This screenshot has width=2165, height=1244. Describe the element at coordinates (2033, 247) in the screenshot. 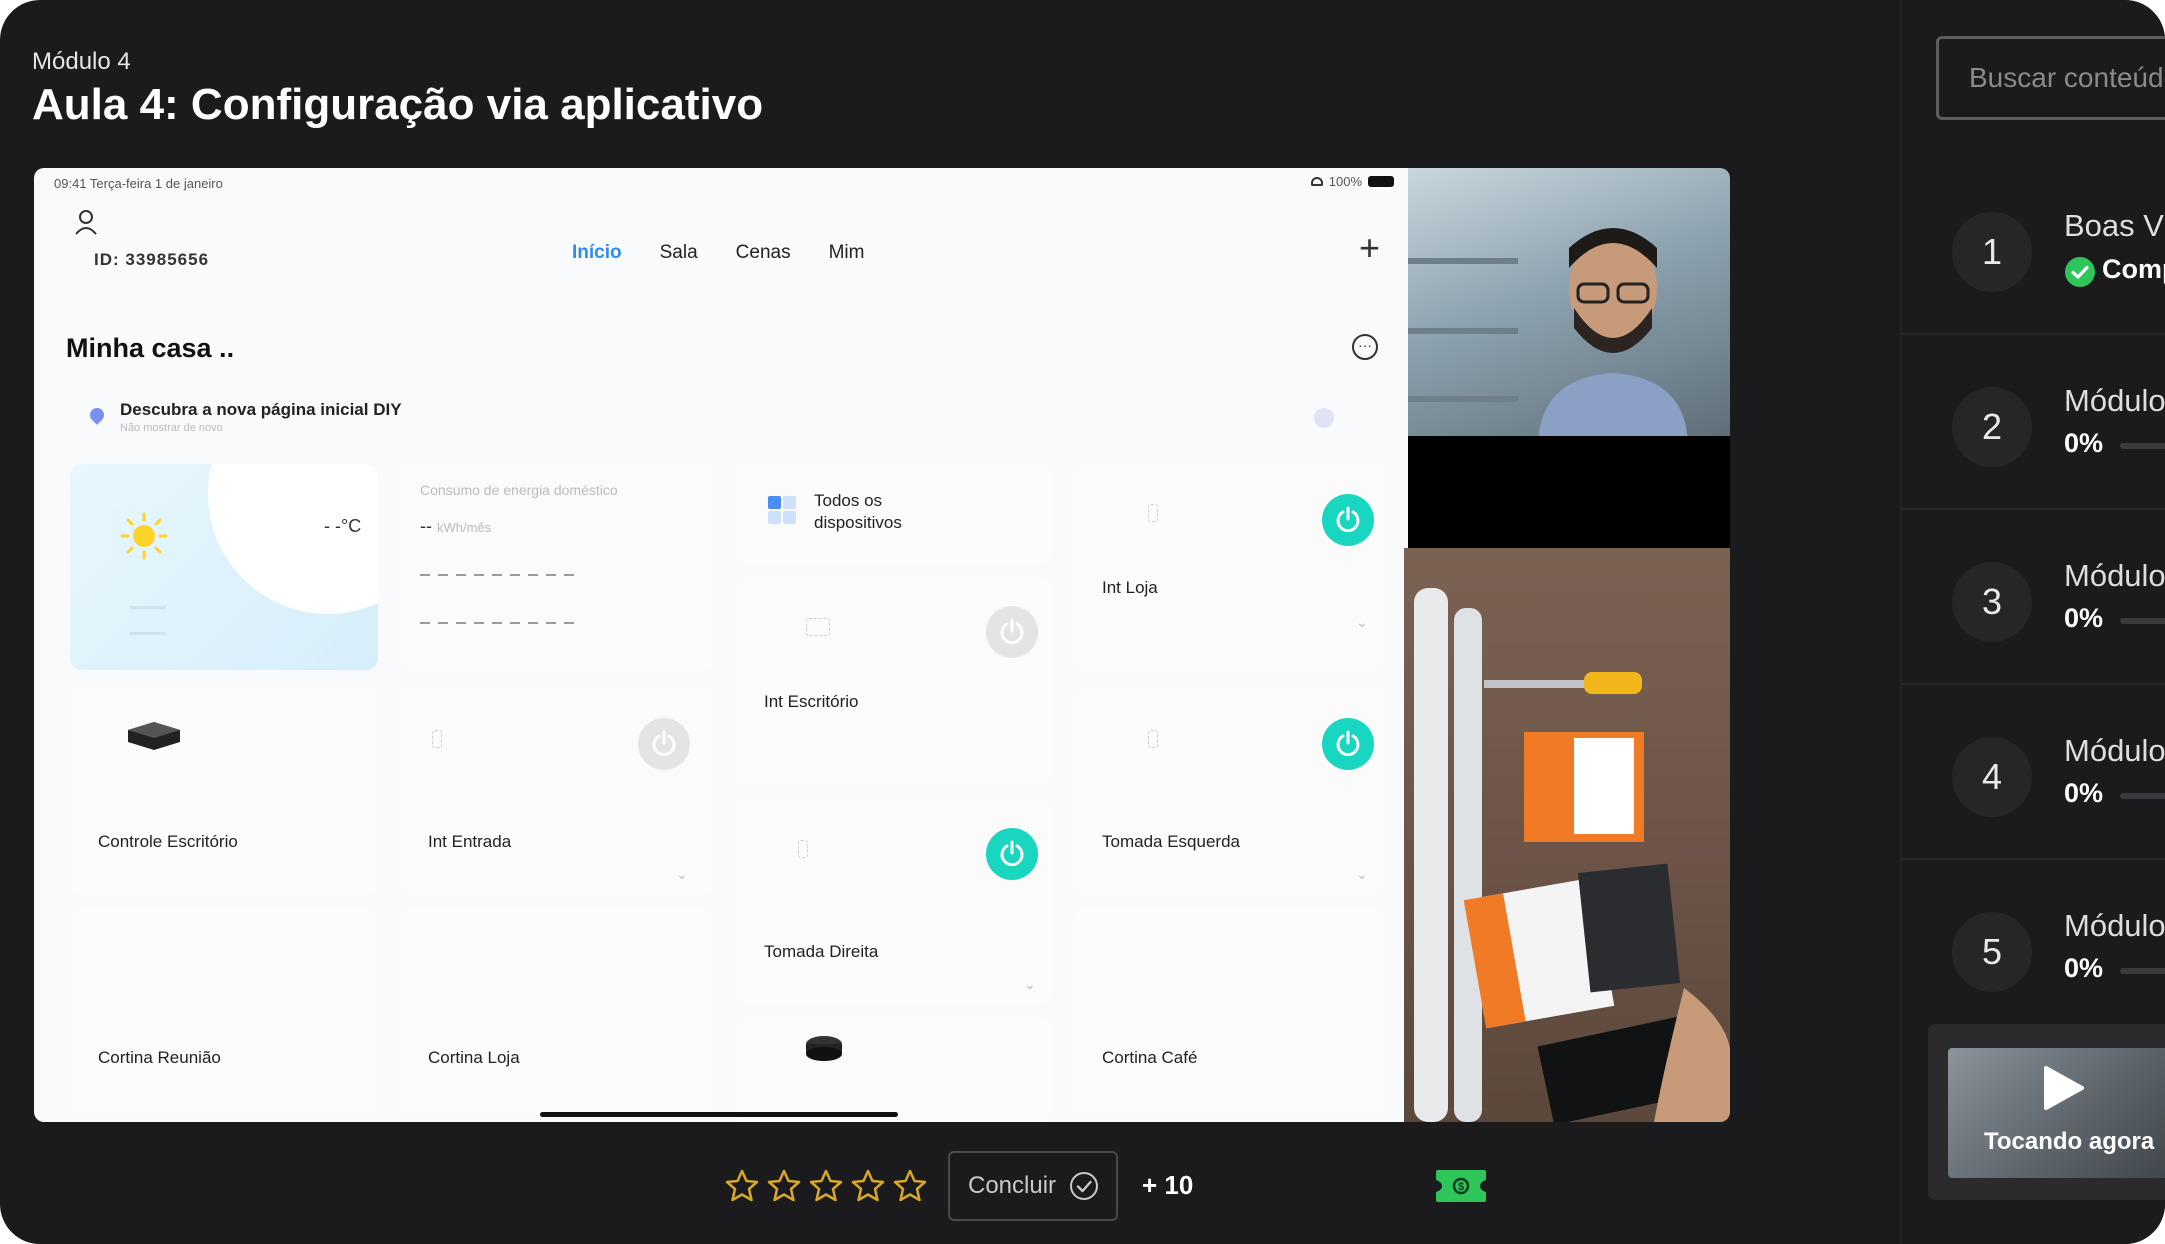

I see `module-item-1: 1 Boas Vindas Completo` at that location.